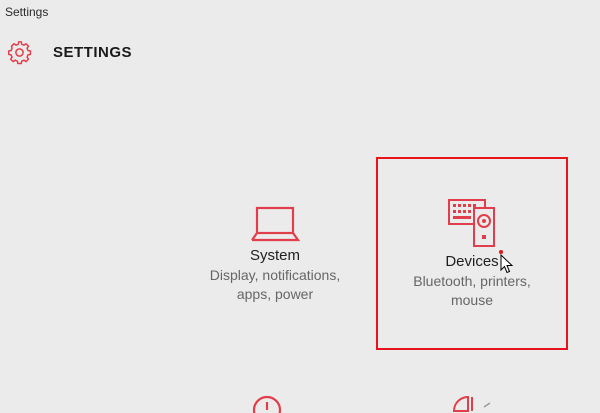 Image resolution: width=600 pixels, height=413 pixels. I want to click on tile-system-desc-line1: Display, notifications,, so click(275, 275).